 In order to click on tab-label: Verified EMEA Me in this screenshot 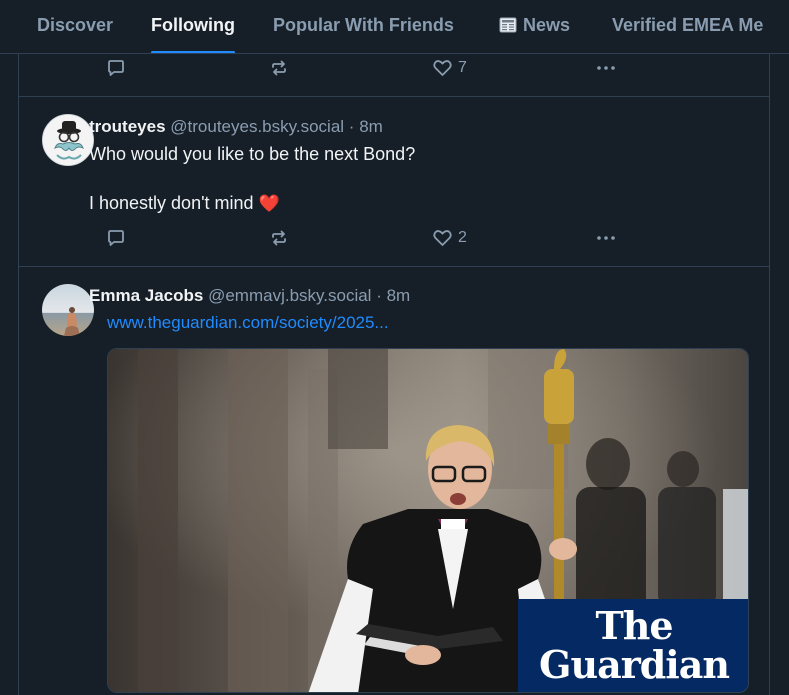, I will do `click(688, 25)`.